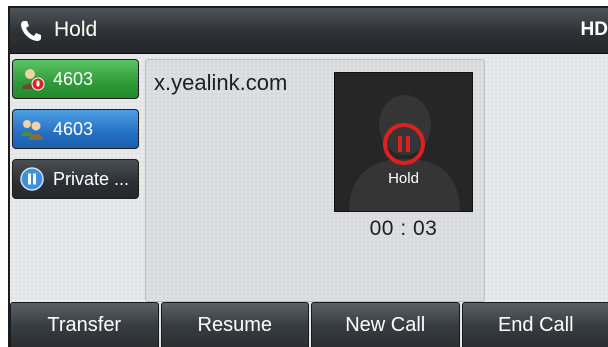  Describe the element at coordinates (76, 29) in the screenshot. I see `screen-title: Hold` at that location.